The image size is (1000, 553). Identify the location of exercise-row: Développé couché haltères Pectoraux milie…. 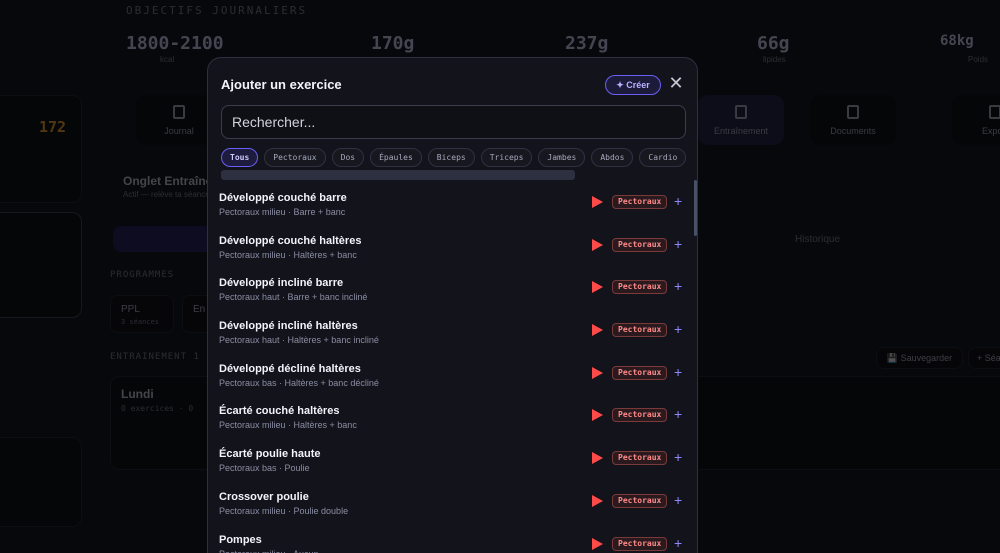
(452, 248).